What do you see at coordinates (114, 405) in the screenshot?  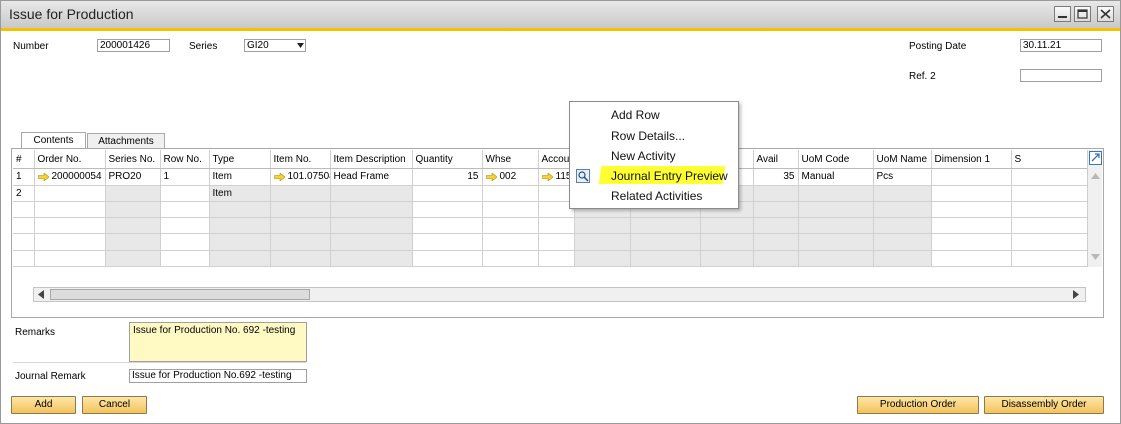 I see `cancel-button: Cancel` at bounding box center [114, 405].